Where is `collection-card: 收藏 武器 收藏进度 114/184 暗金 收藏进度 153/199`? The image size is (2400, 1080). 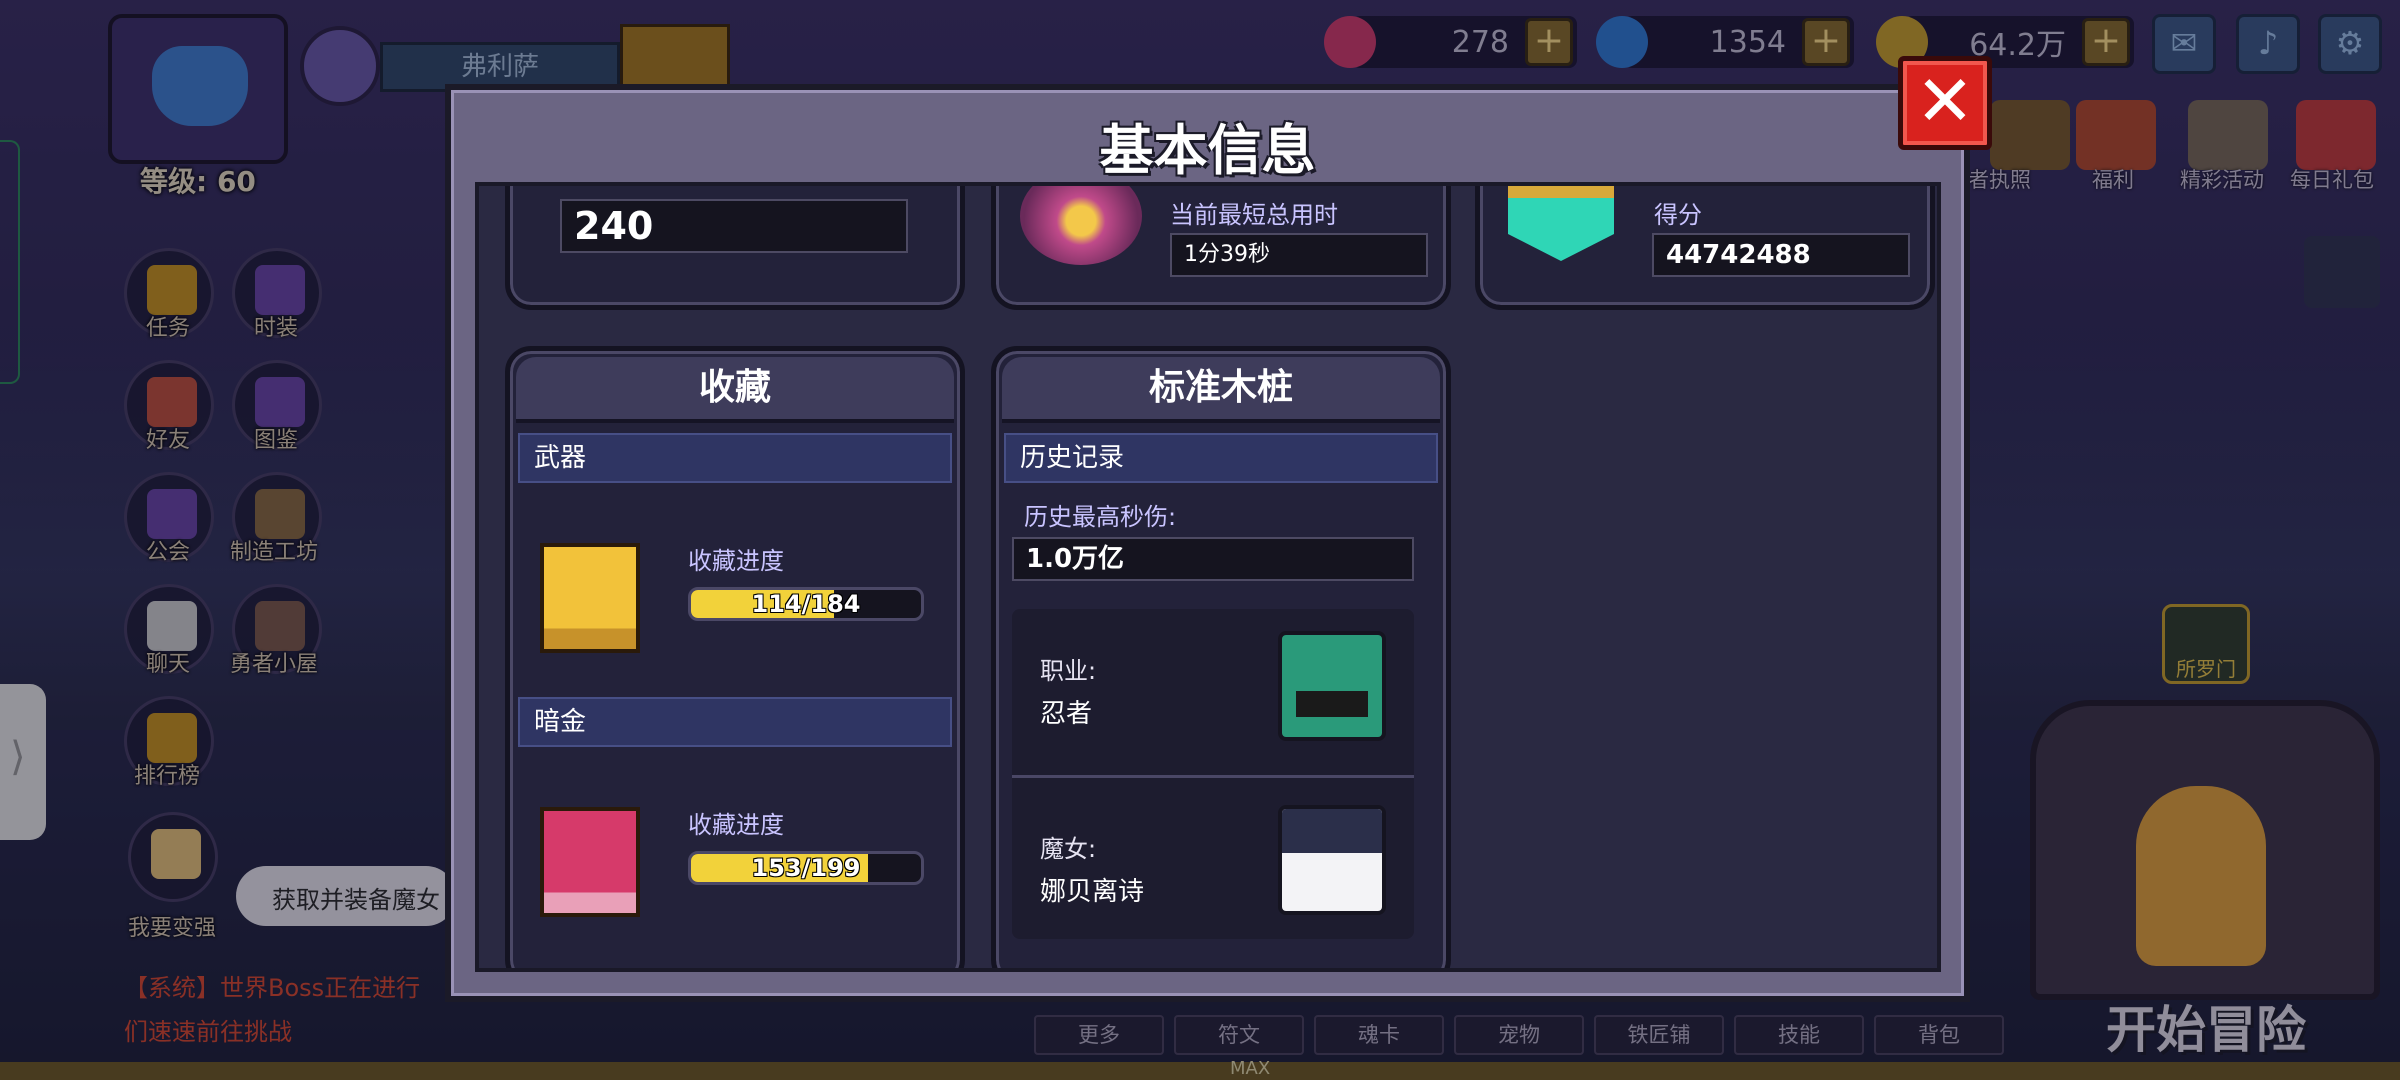
collection-card: 收藏 武器 收藏进度 114/184 暗金 收藏进度 153/199 is located at coordinates (735, 657).